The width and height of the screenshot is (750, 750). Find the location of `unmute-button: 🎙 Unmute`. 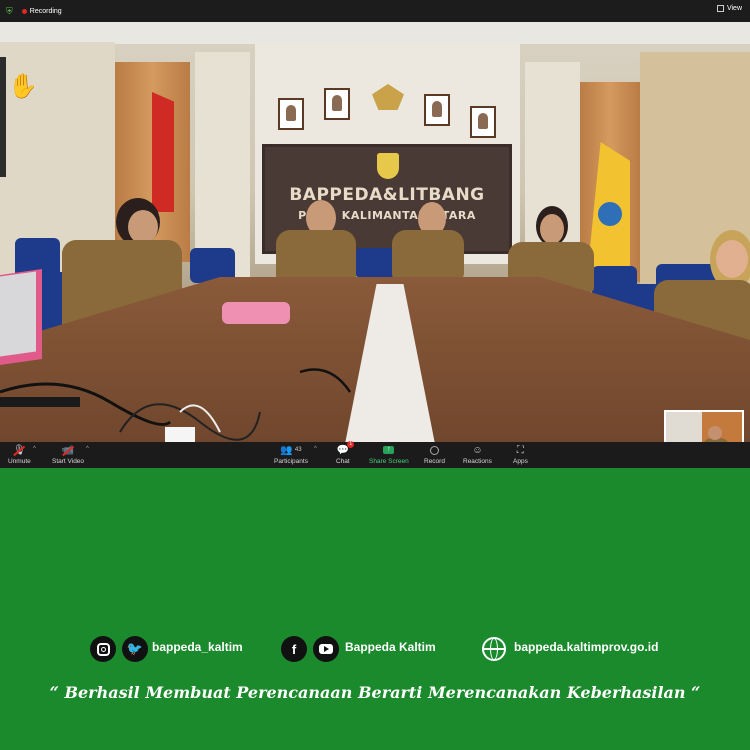

unmute-button: 🎙 Unmute is located at coordinates (19, 455).